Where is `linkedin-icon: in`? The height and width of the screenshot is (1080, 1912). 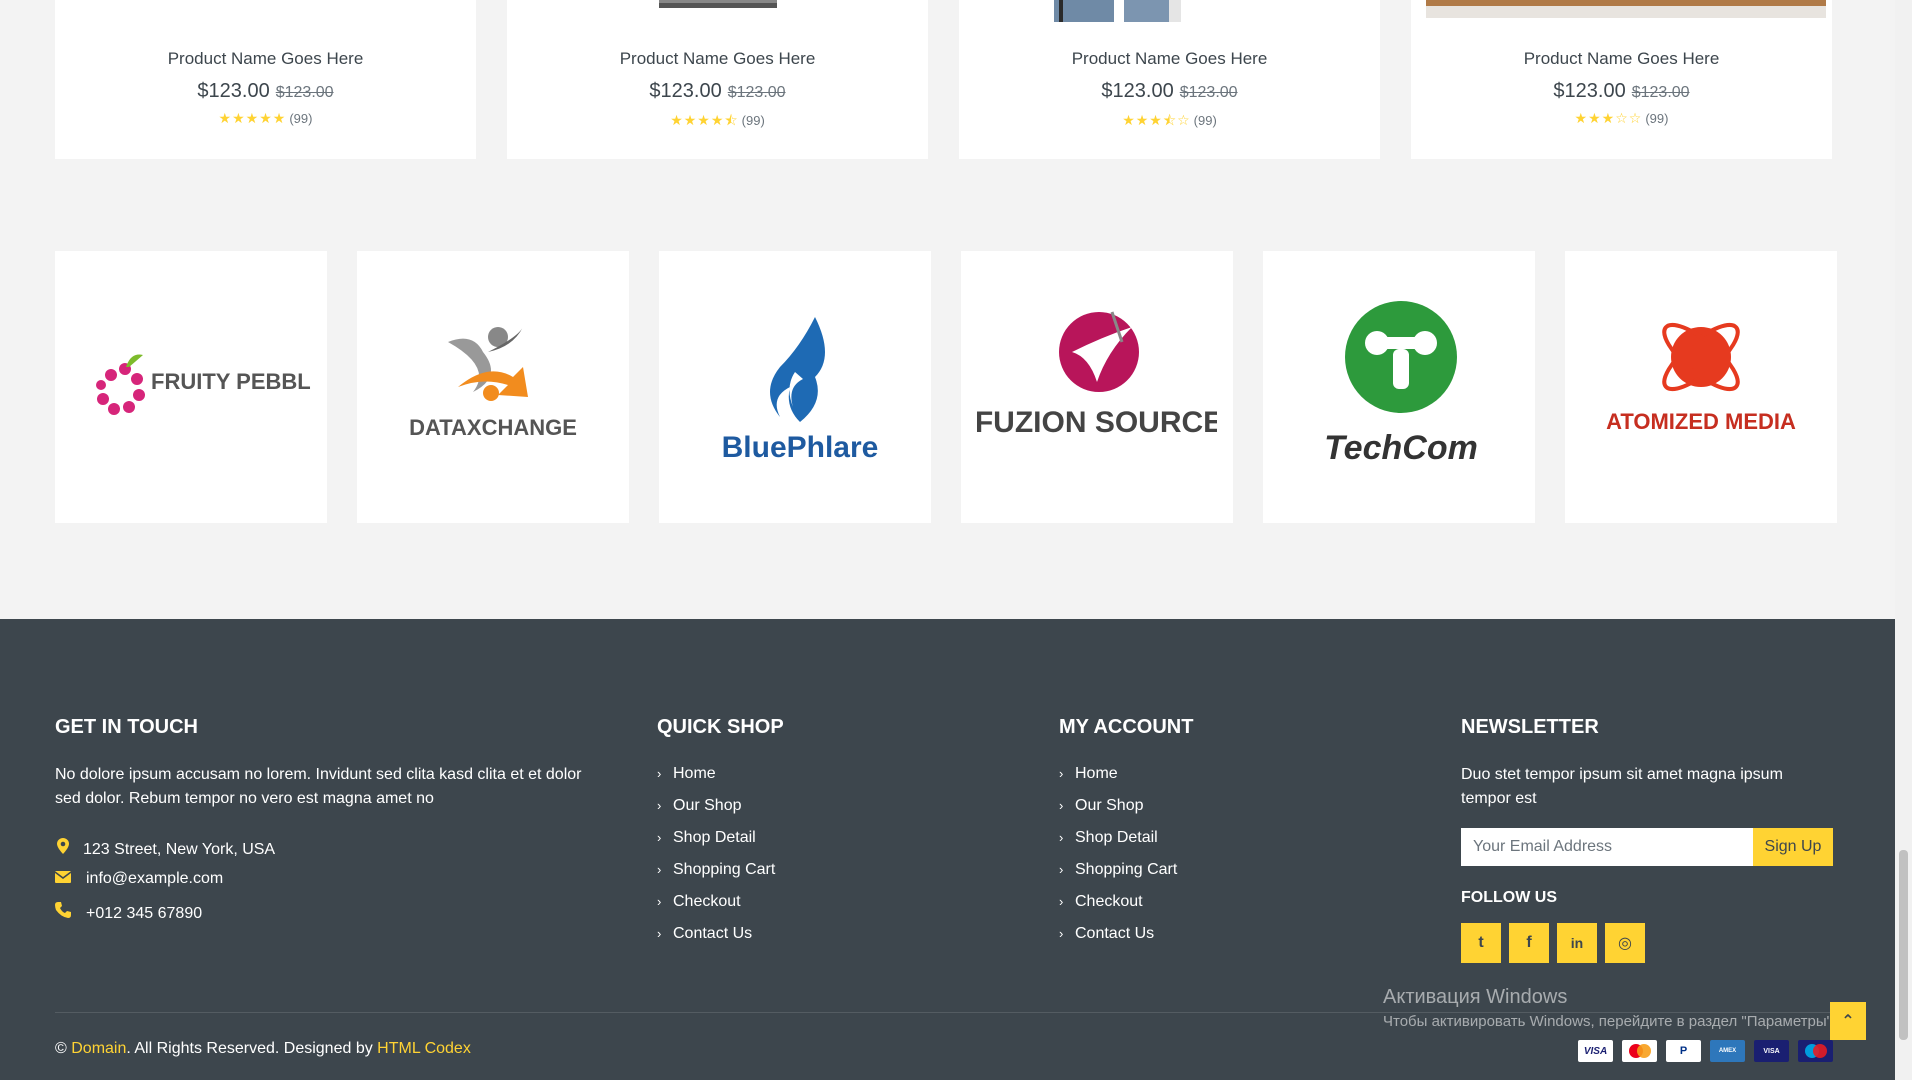
linkedin-icon: in is located at coordinates (1577, 943).